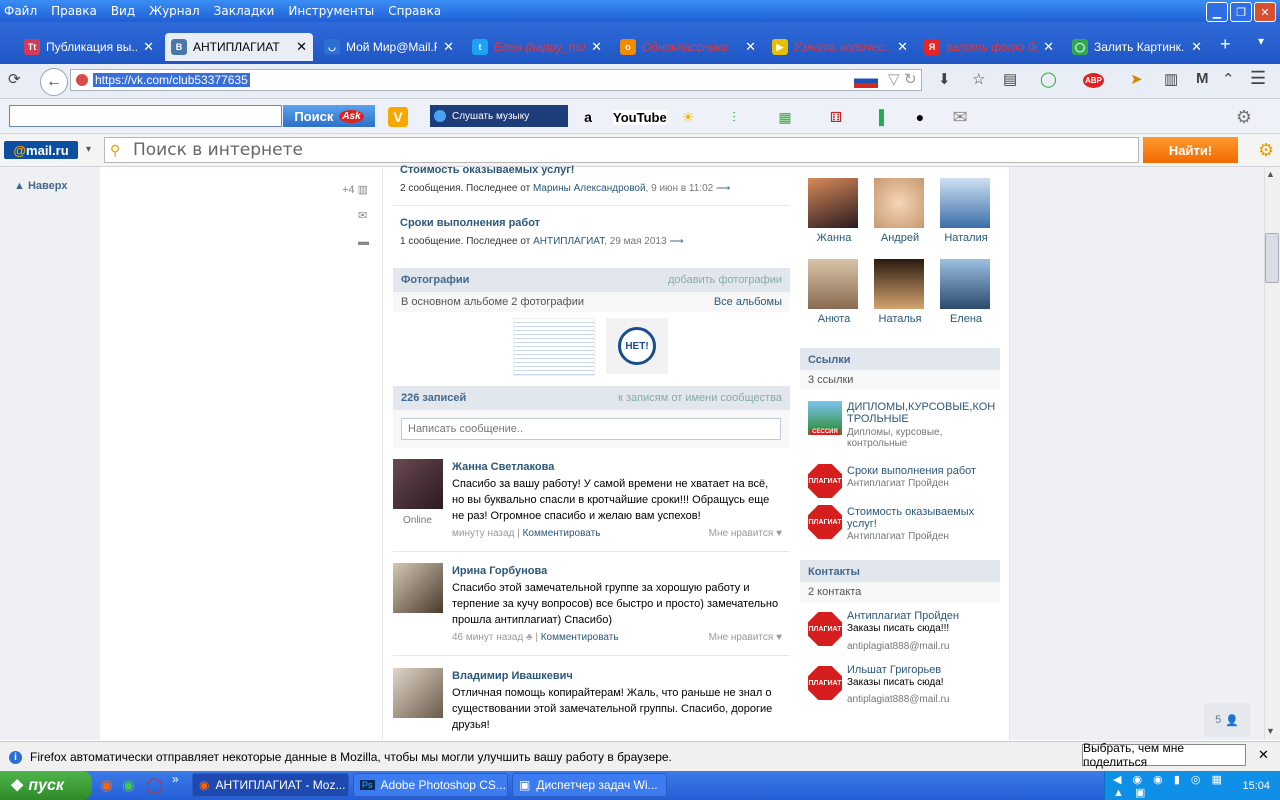 The height and width of the screenshot is (800, 1280). Describe the element at coordinates (244, 11) in the screenshot. I see `menu-bookmarks: Закладки` at that location.